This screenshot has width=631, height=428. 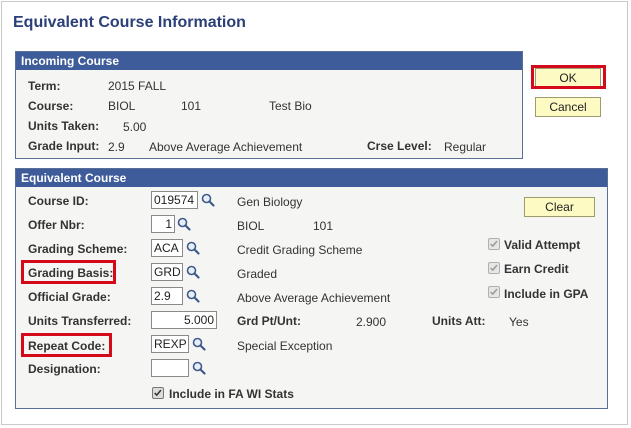 I want to click on course-subject: BIOL, so click(x=122, y=106).